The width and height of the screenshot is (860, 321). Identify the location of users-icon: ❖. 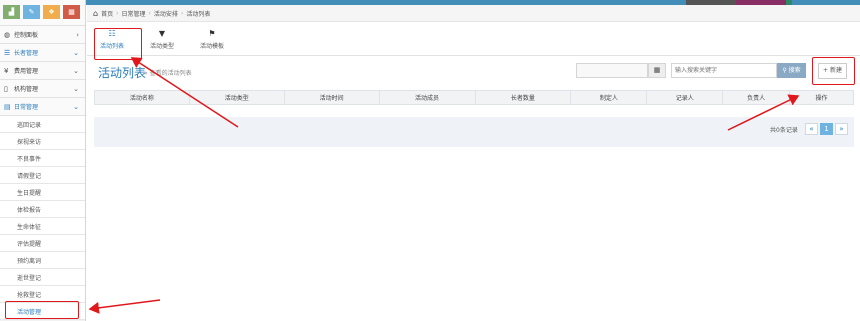
(51, 12).